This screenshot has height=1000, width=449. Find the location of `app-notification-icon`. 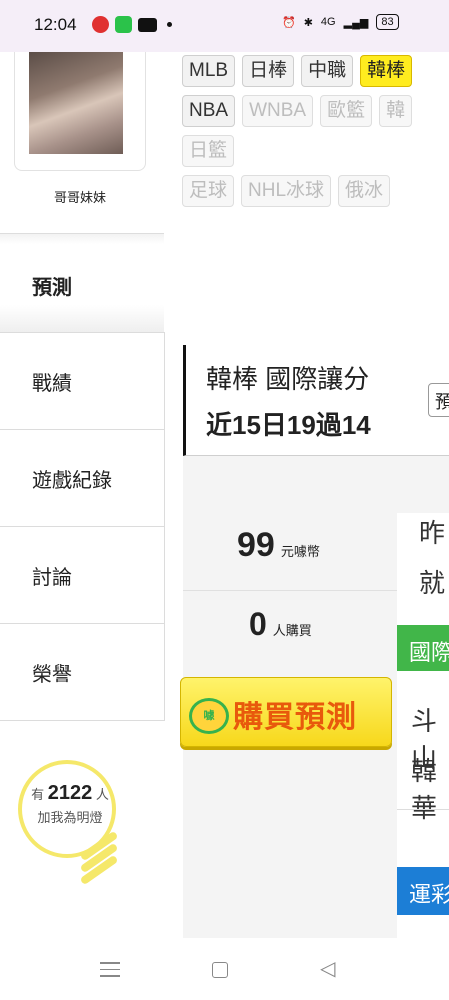

app-notification-icon is located at coordinates (100, 24).